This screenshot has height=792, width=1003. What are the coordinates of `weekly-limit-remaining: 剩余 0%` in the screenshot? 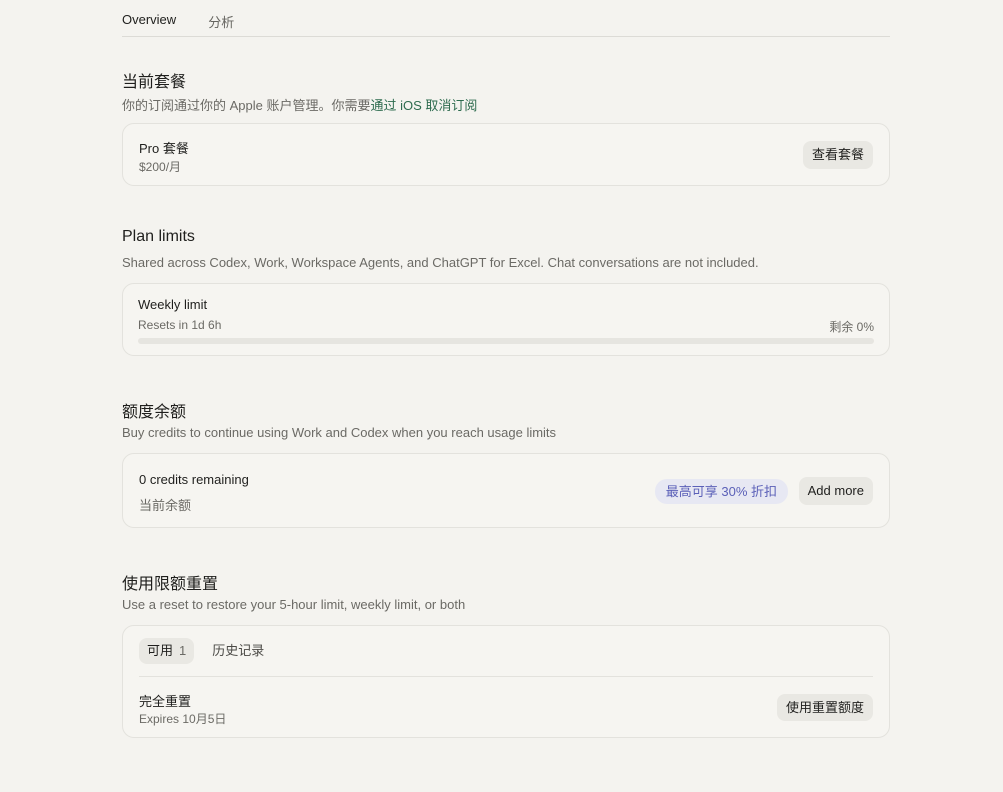 It's located at (851, 327).